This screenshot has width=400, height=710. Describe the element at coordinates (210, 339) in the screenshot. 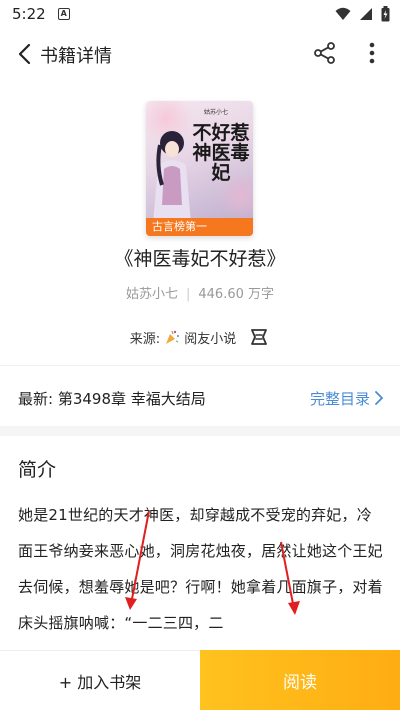

I see `source-name: 阅友小说` at that location.